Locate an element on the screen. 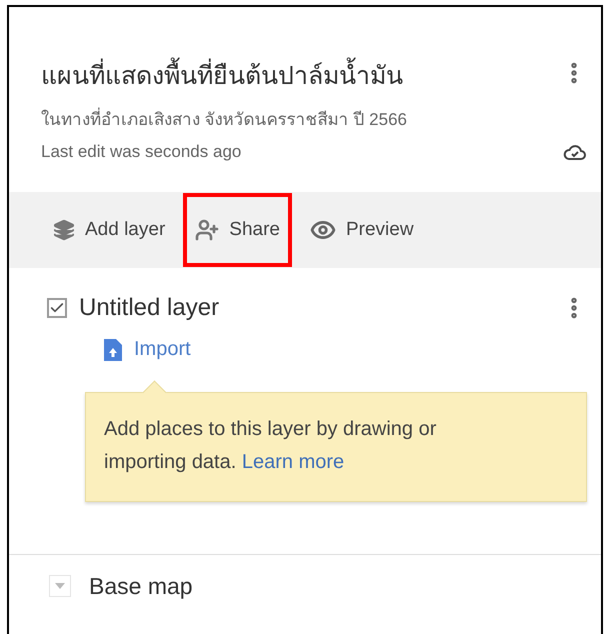 This screenshot has width=606, height=634. tooltip-text: Add places to this layer by drawing or importing data. Learn more is located at coordinates (271, 445).